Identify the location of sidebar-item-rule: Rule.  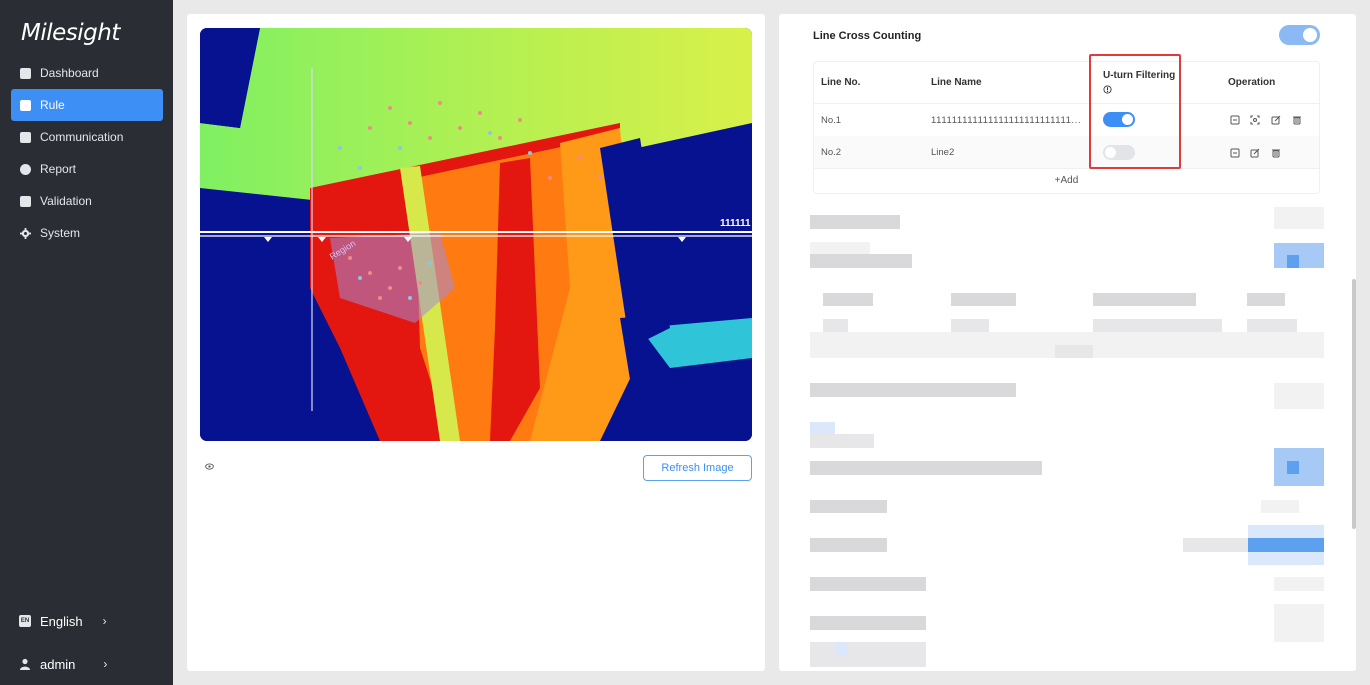
(87, 105).